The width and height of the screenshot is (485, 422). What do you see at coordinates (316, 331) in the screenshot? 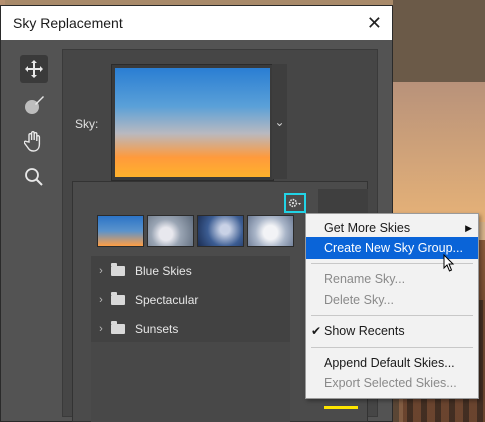
I see `checkmark-icon: ✔` at bounding box center [316, 331].